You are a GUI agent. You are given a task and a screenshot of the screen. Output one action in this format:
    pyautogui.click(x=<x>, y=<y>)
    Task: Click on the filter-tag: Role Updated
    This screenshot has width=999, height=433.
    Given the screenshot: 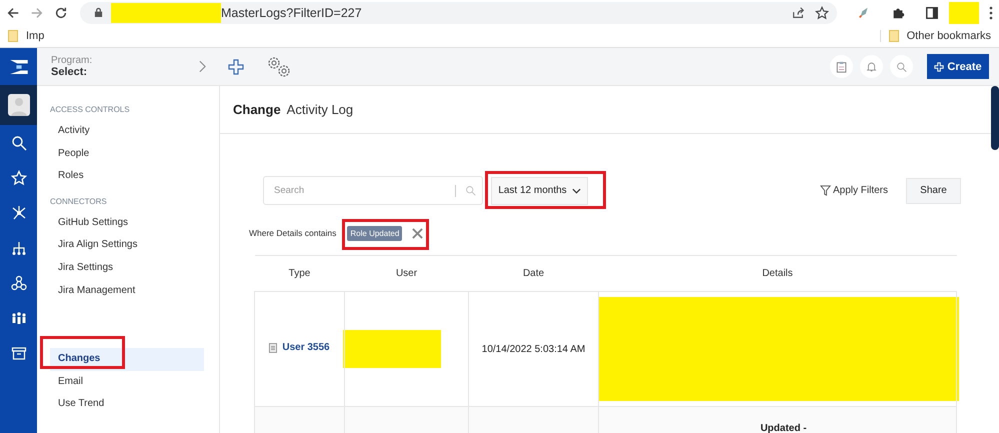 What is the action you would take?
    pyautogui.click(x=374, y=233)
    